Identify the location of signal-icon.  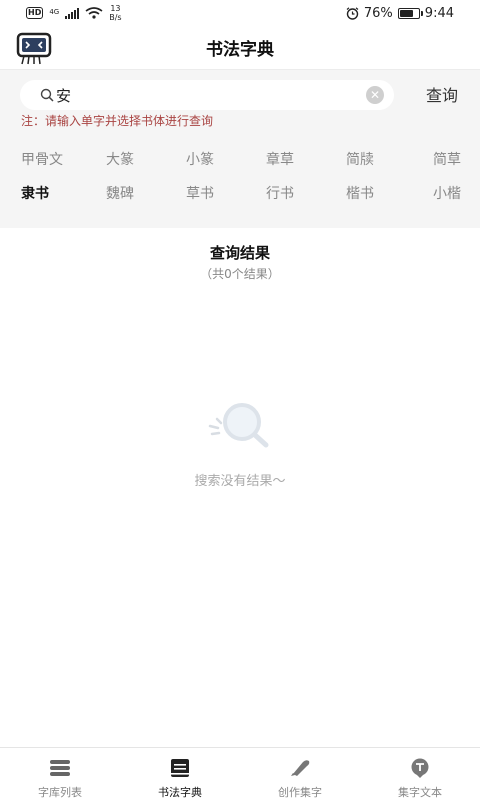
(72, 13).